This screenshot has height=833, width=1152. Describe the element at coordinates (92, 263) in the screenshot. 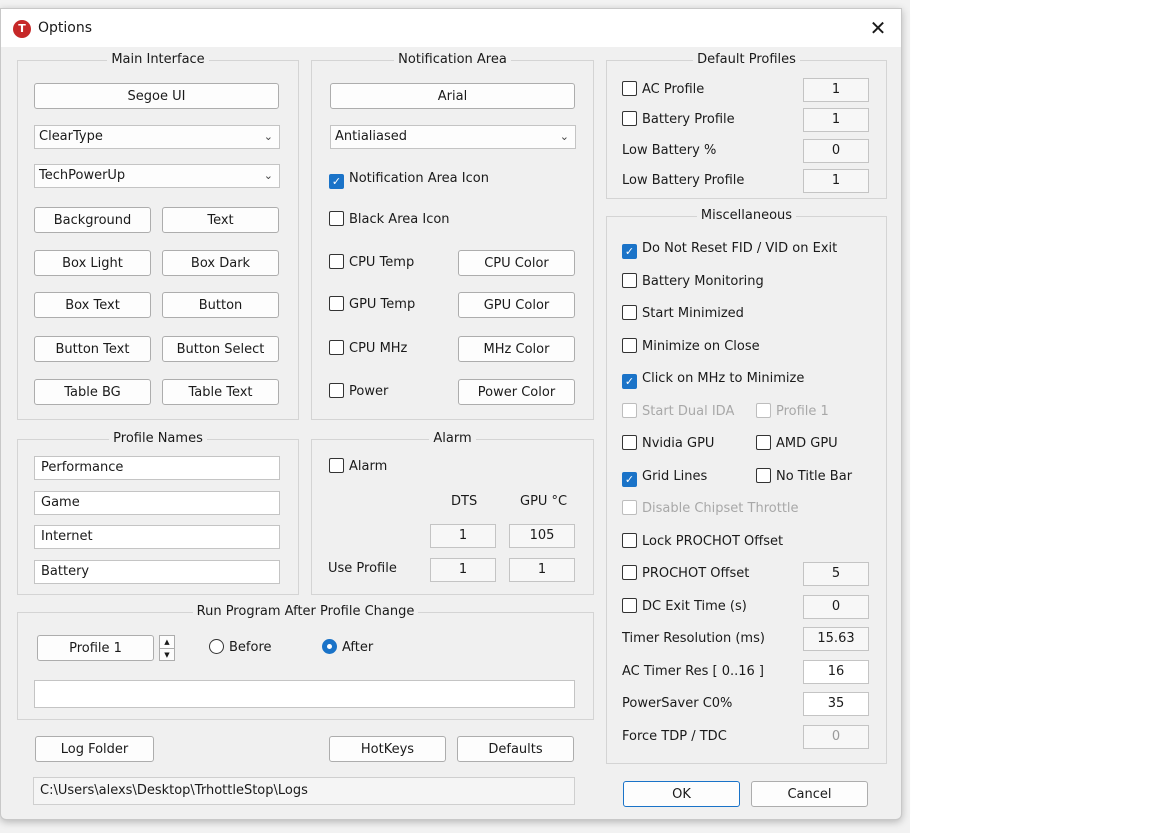

I see `box-light-button: Box Light` at that location.